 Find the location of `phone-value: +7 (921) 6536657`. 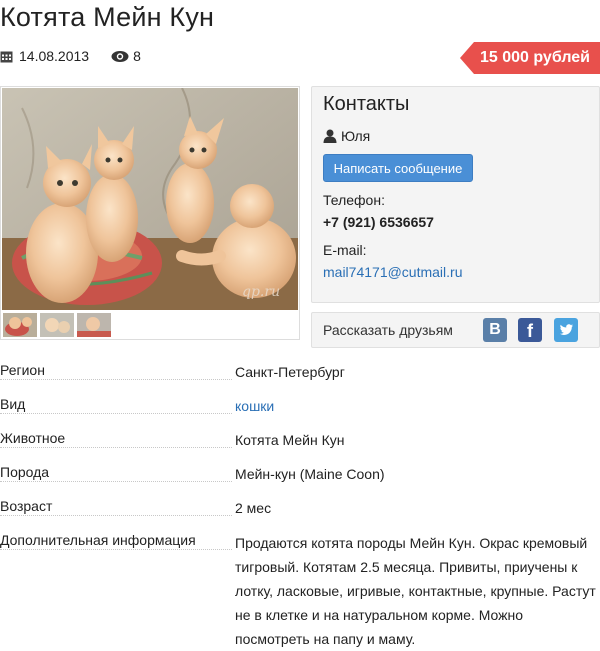

phone-value: +7 (921) 6536657 is located at coordinates (378, 222).